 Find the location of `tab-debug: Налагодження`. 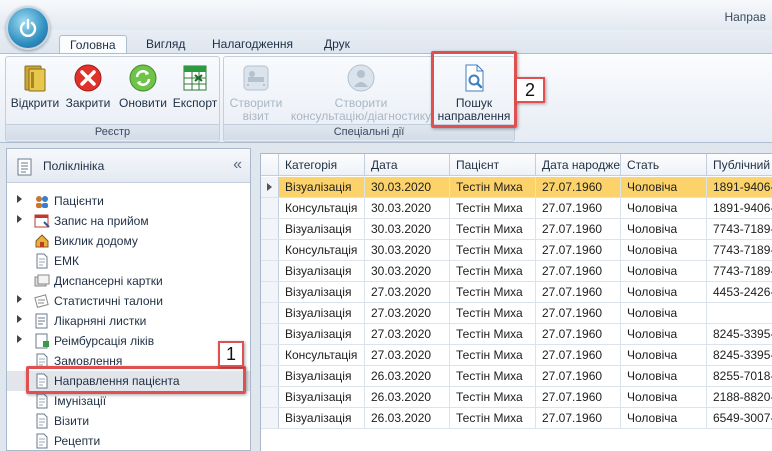

tab-debug: Налагодження is located at coordinates (252, 45).